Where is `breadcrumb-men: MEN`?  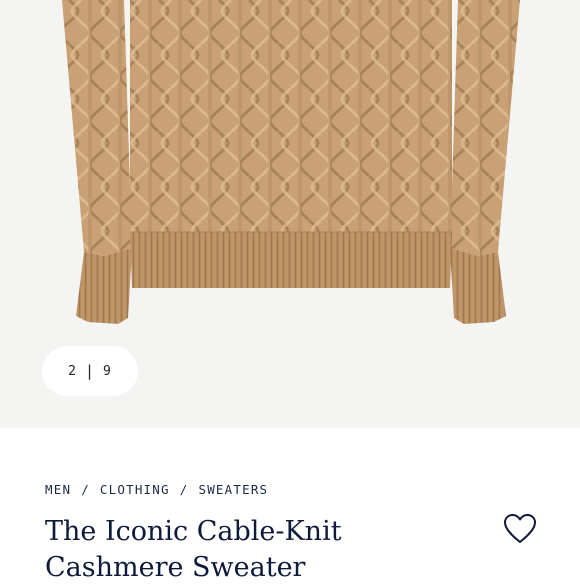 breadcrumb-men: MEN is located at coordinates (58, 489).